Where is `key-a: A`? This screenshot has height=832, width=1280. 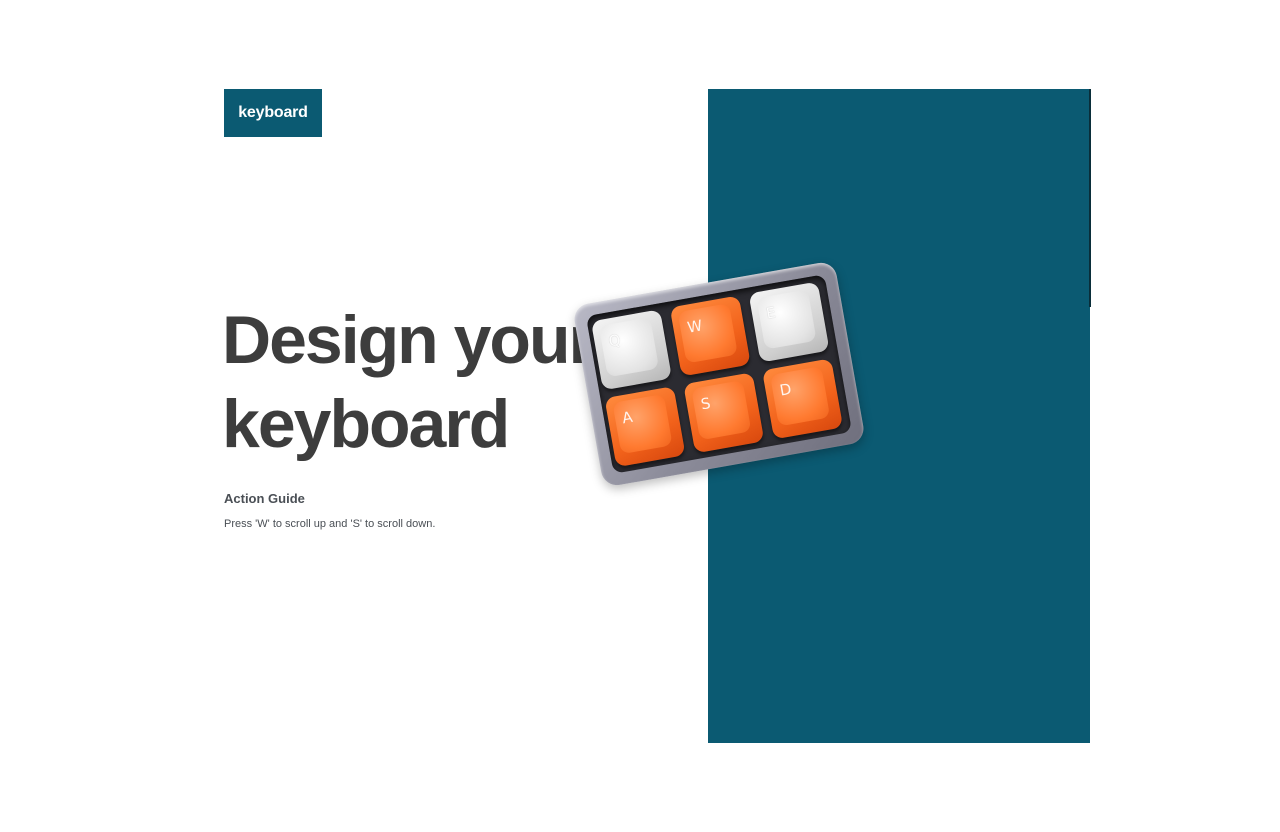 key-a: A is located at coordinates (645, 427).